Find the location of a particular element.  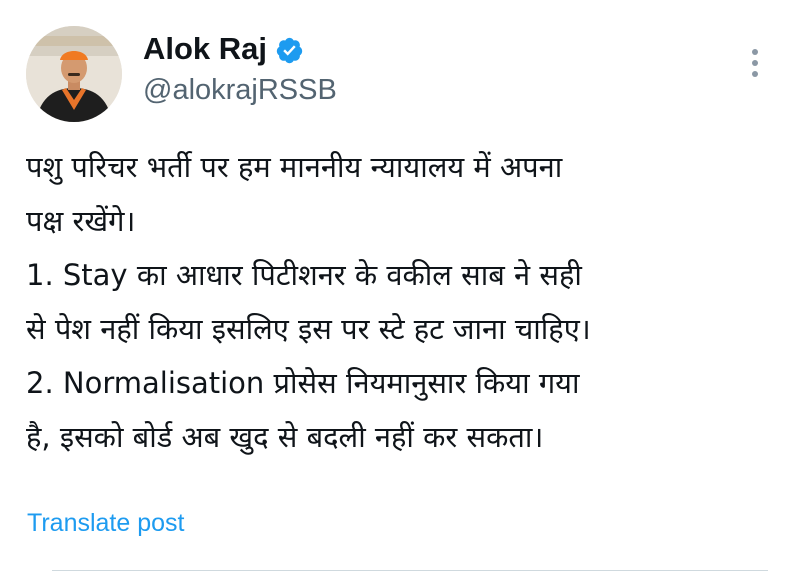

avatar is located at coordinates (74, 74).